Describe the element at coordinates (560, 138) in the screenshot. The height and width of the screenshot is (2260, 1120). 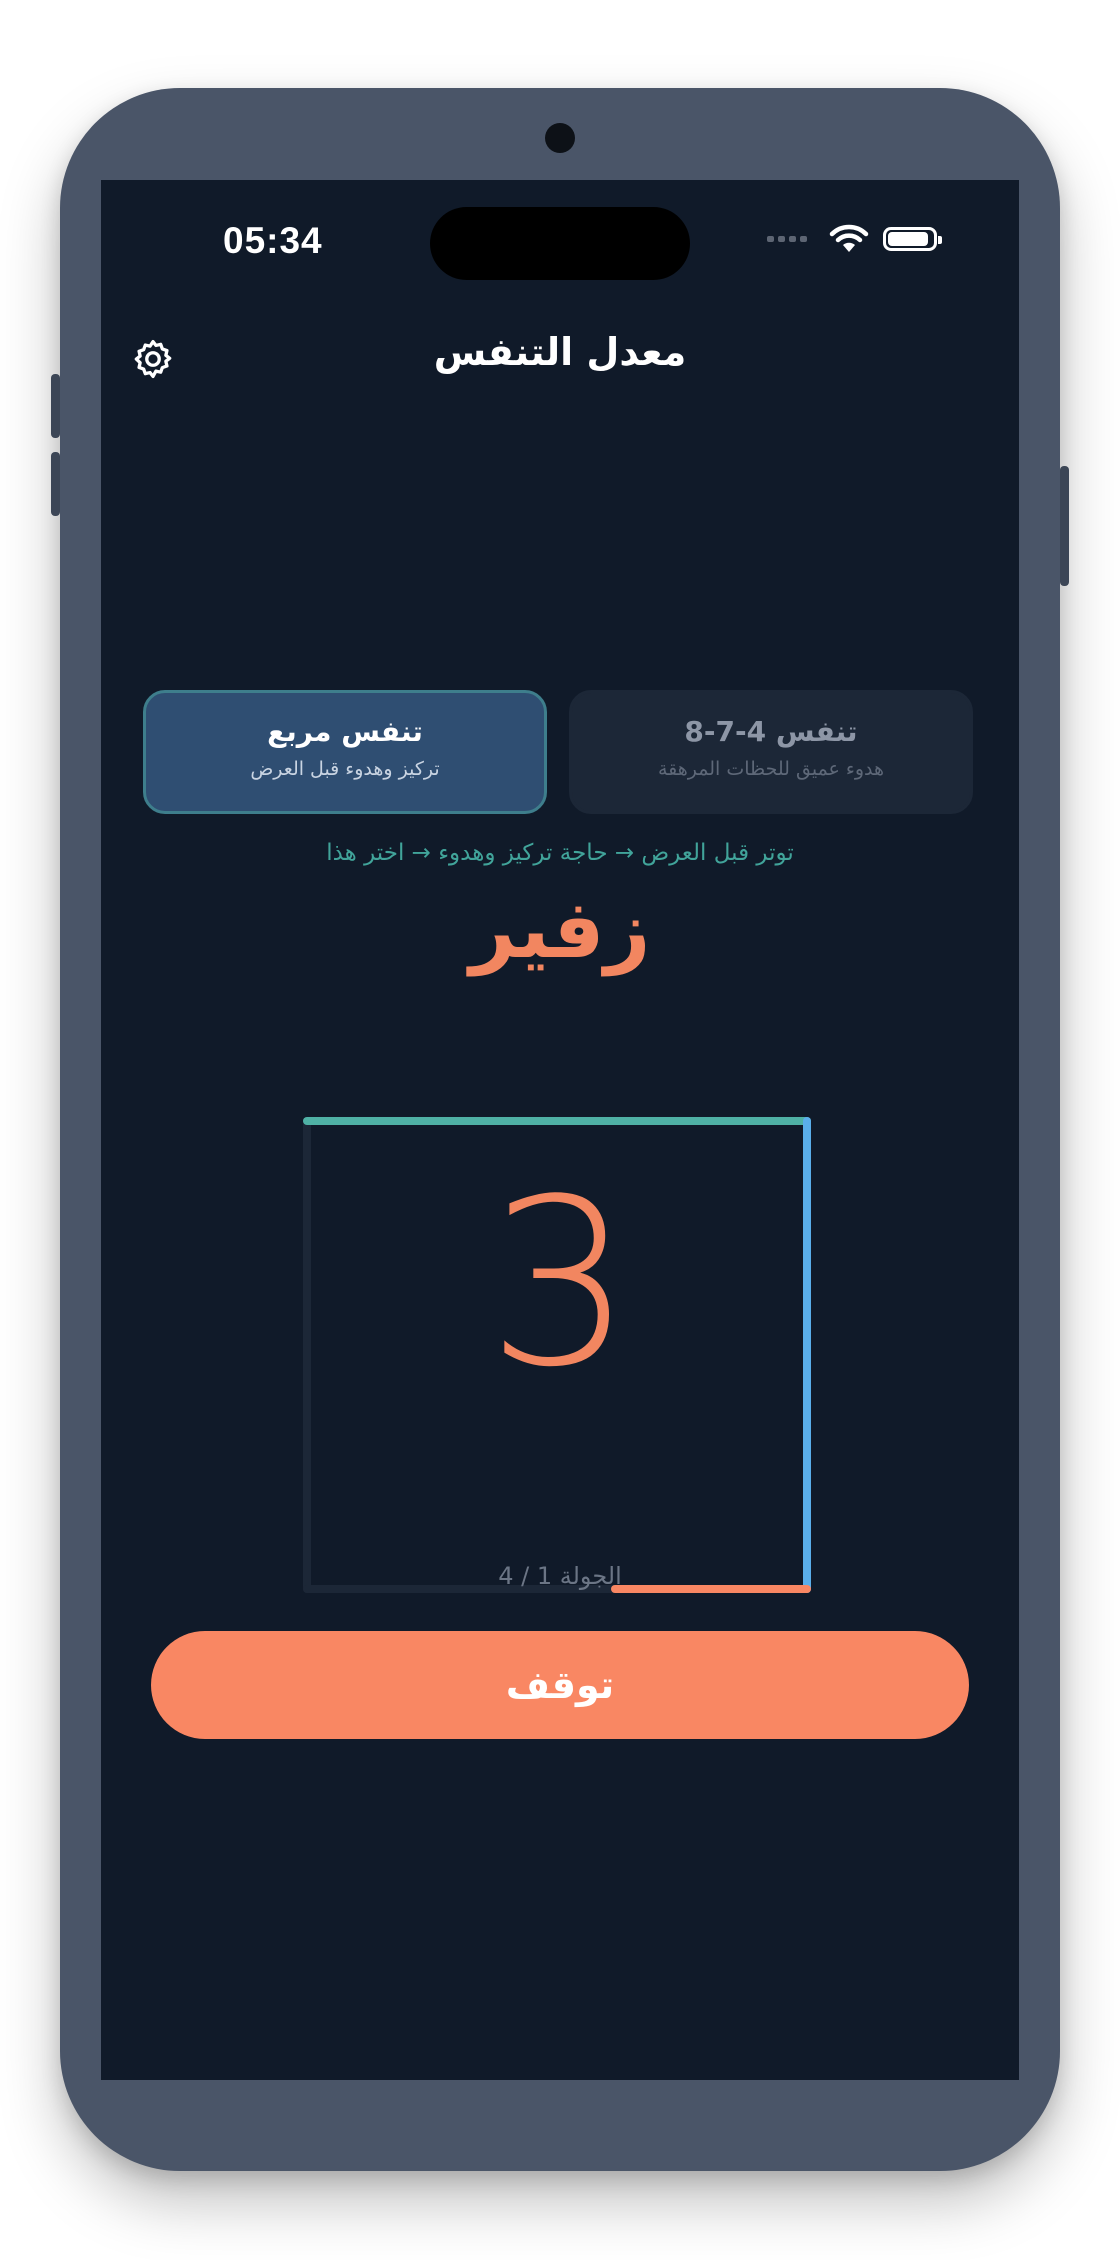
I see `front-camera` at that location.